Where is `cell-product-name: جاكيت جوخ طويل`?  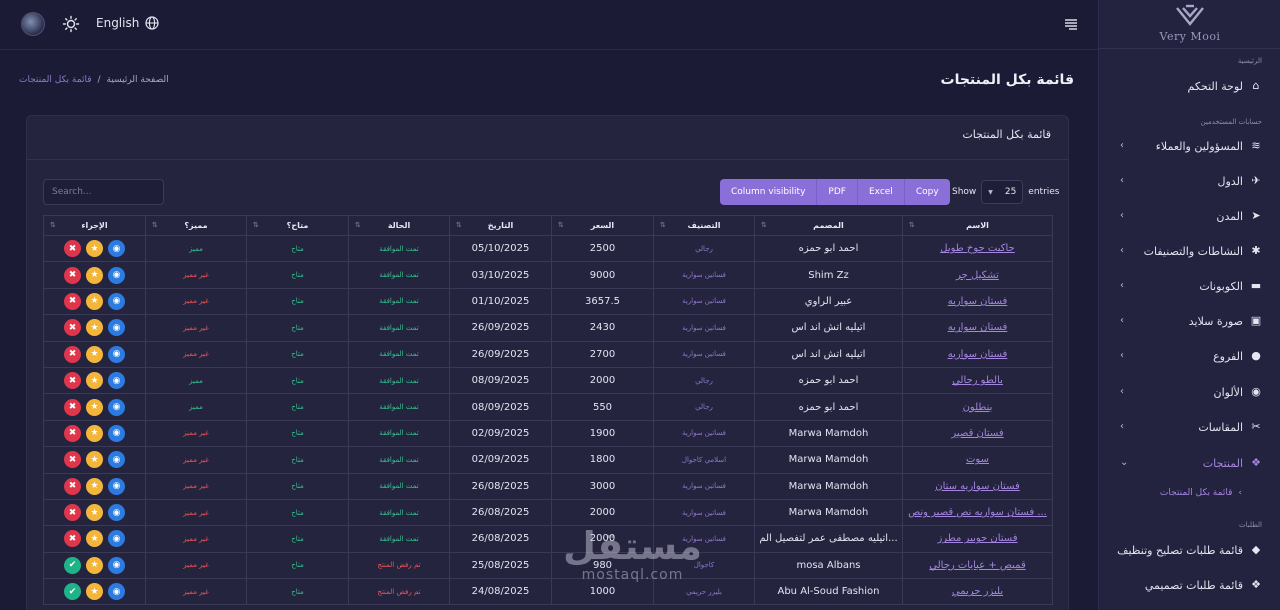 cell-product-name: جاكيت جوخ طويل is located at coordinates (977, 248).